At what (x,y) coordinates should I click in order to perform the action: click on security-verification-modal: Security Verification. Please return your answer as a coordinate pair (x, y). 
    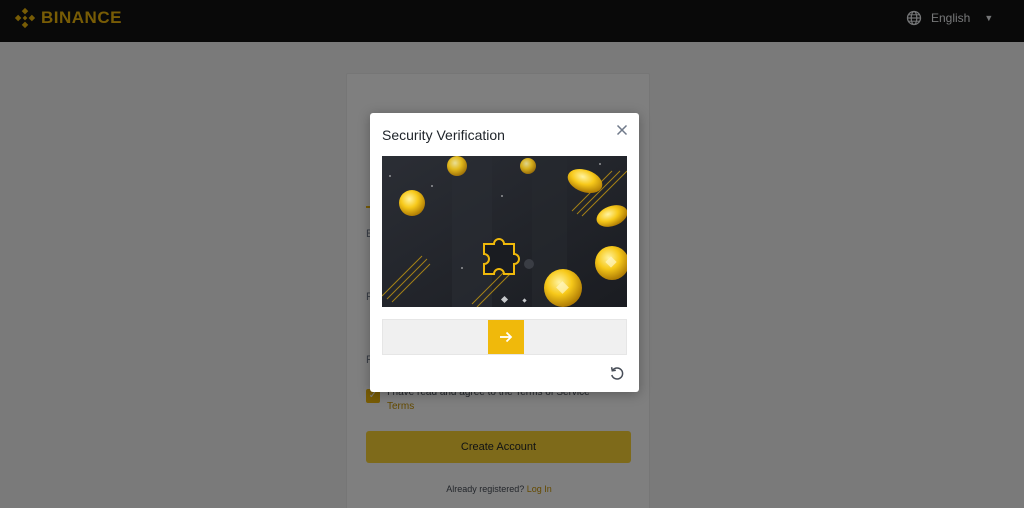
    Looking at the image, I should click on (504, 252).